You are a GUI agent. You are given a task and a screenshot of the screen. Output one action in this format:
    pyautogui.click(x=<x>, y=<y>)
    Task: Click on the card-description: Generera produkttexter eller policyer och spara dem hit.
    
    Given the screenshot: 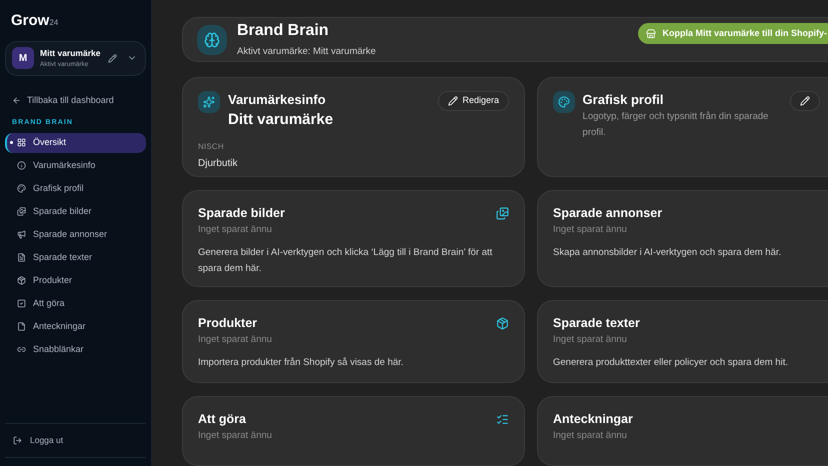 What is the action you would take?
    pyautogui.click(x=671, y=363)
    